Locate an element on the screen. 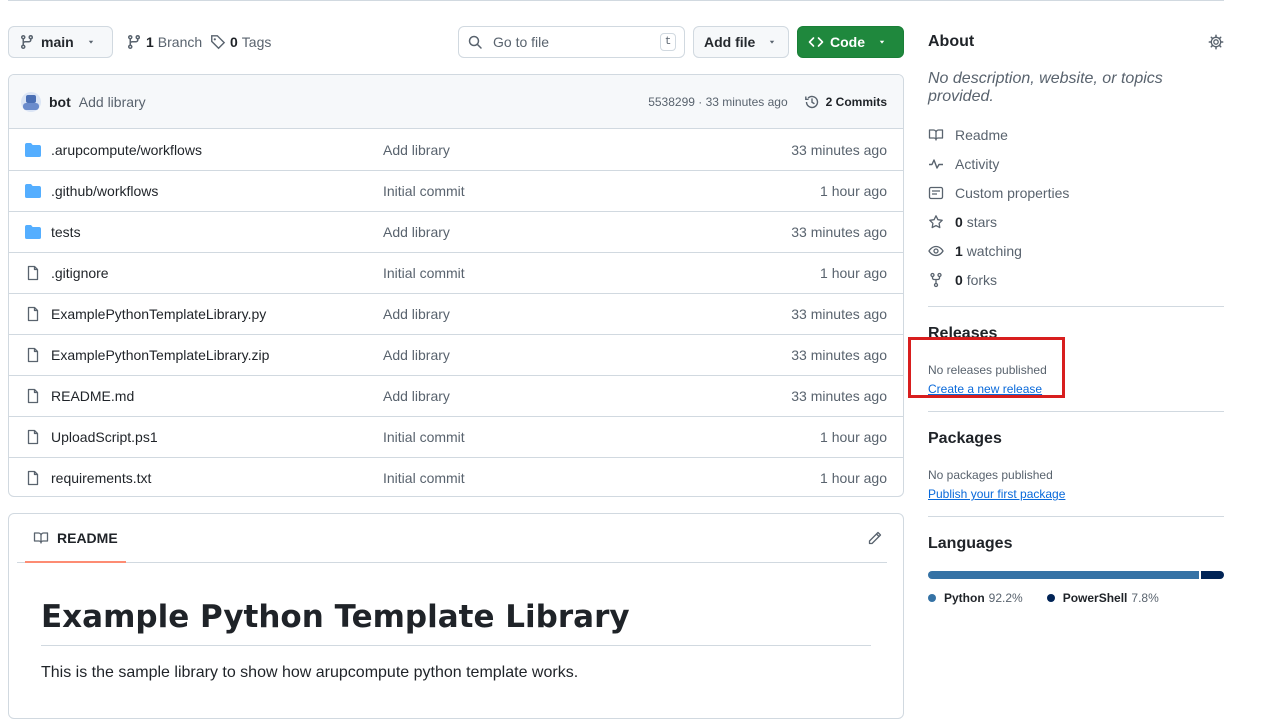  code-button: Code is located at coordinates (850, 42).